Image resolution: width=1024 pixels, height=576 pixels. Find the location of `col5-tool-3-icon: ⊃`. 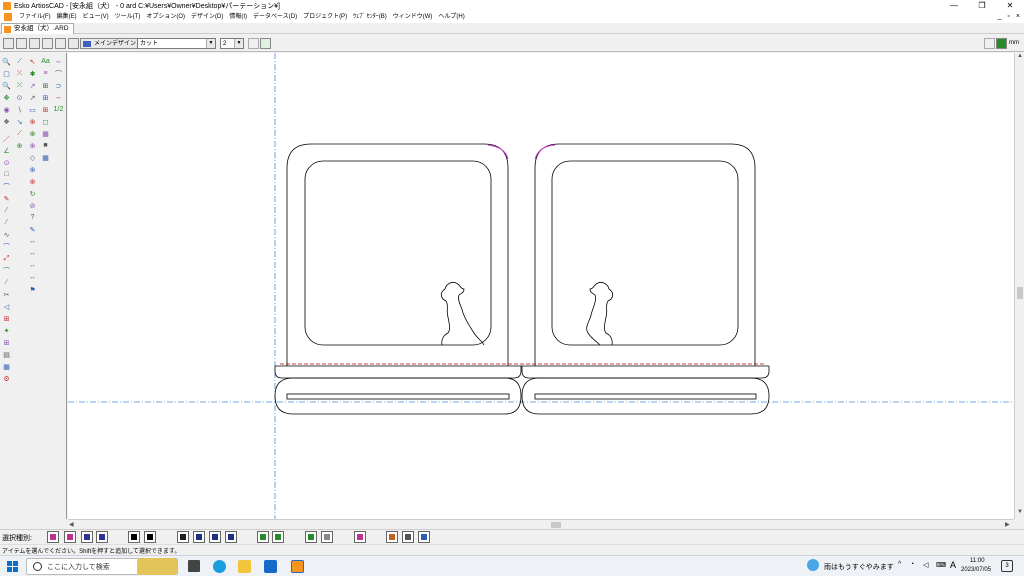

col5-tool-3-icon: ⊃ is located at coordinates (58, 85).